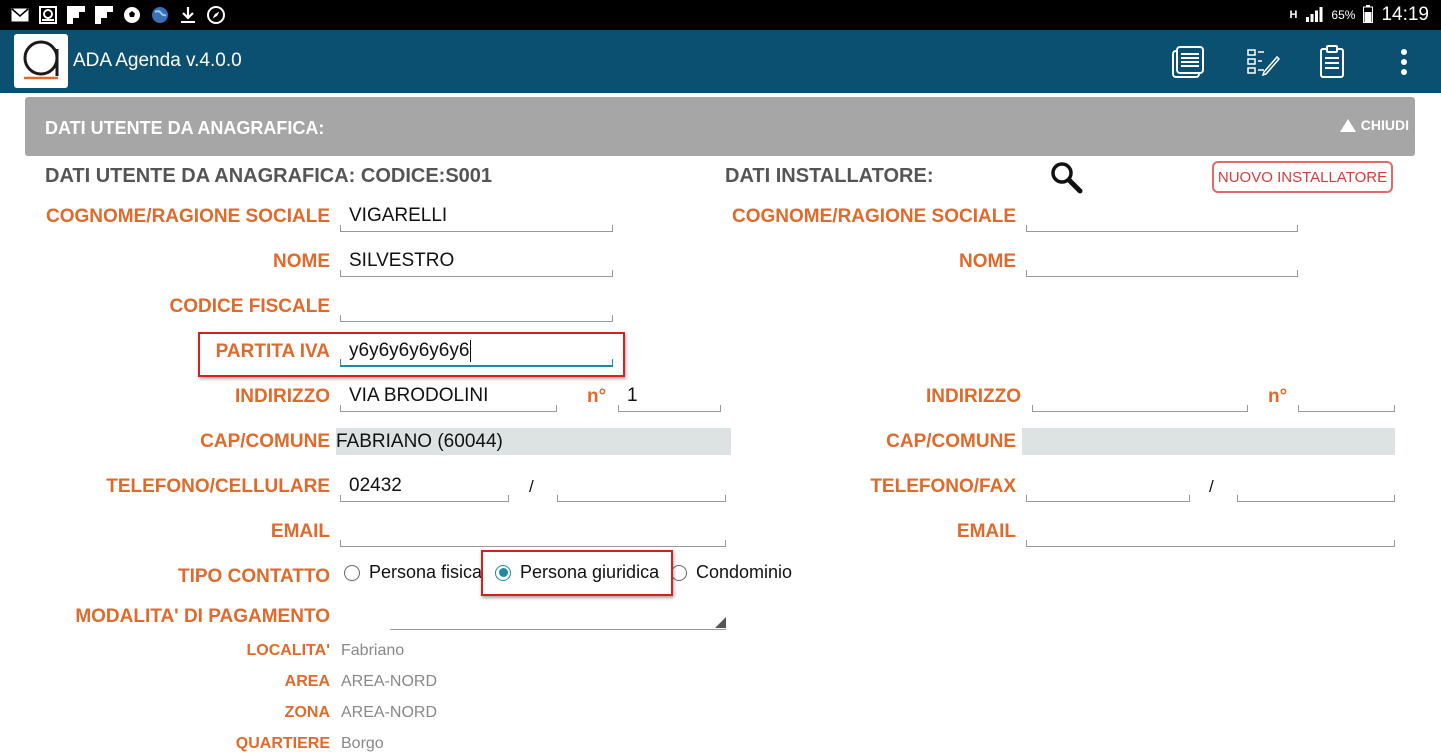 Image resolution: width=1441 pixels, height=753 pixels. Describe the element at coordinates (641, 487) in the screenshot. I see `cellulare-input` at that location.